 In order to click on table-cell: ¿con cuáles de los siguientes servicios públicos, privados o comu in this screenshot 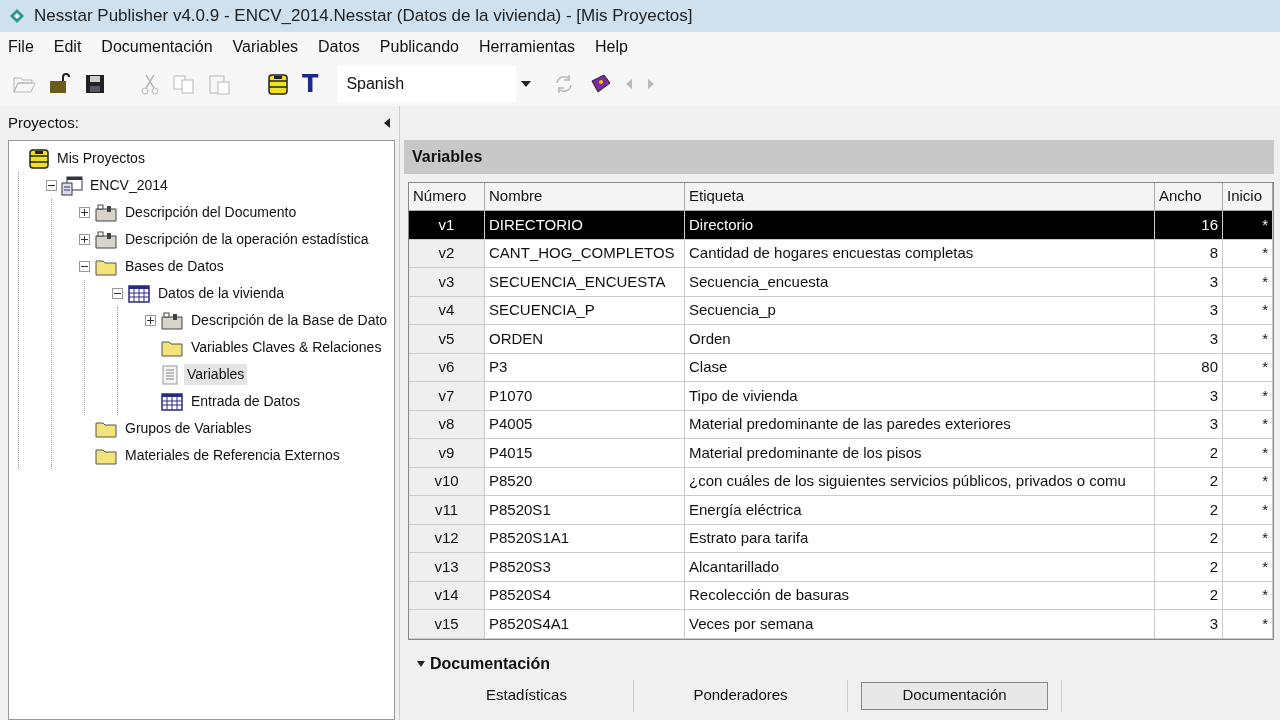, I will do `click(920, 481)`.